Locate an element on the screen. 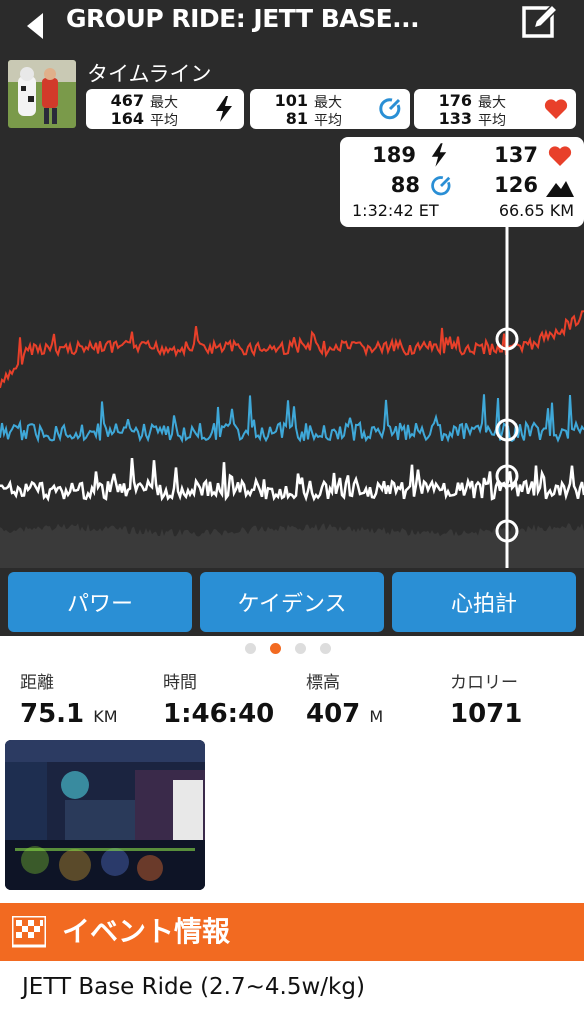  event-name: JETT Base Ride (2.7~4.5w/kg) is located at coordinates (193, 987).